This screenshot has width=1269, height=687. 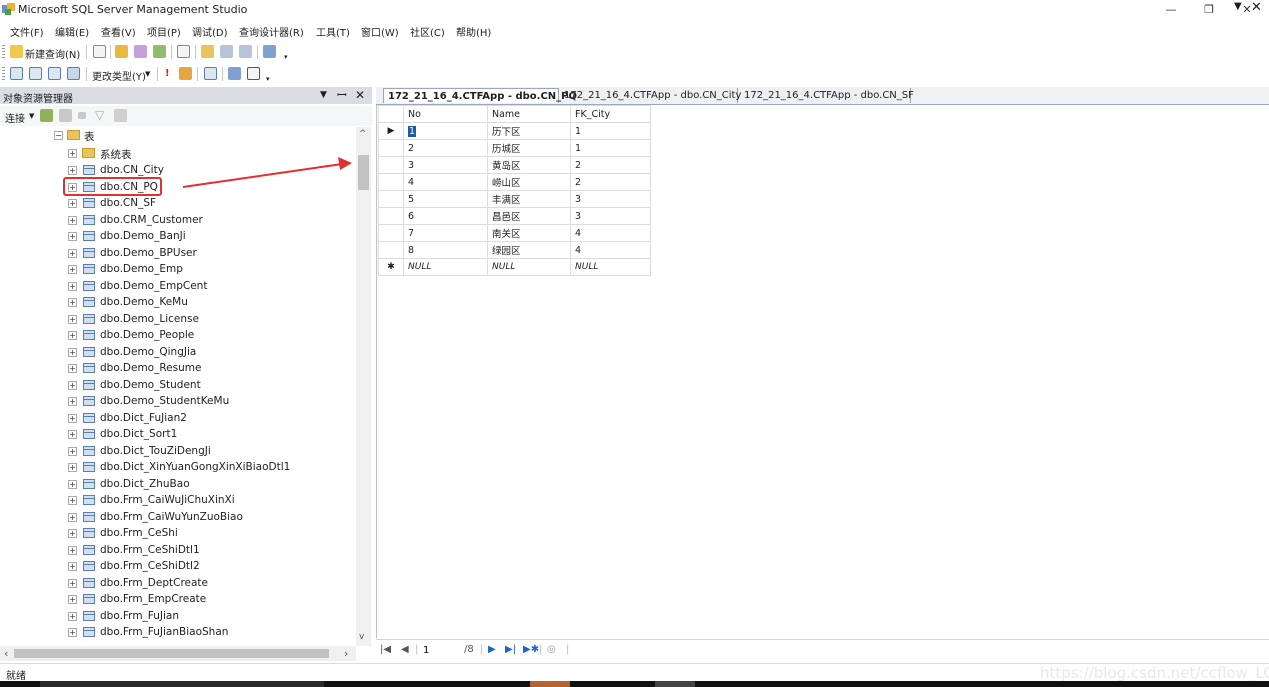 What do you see at coordinates (445, 233) in the screenshot?
I see `grid-cell: 7` at bounding box center [445, 233].